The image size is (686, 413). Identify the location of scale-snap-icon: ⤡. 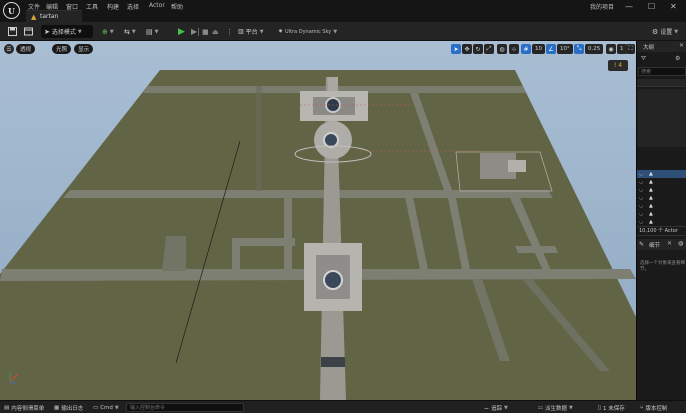
(579, 49).